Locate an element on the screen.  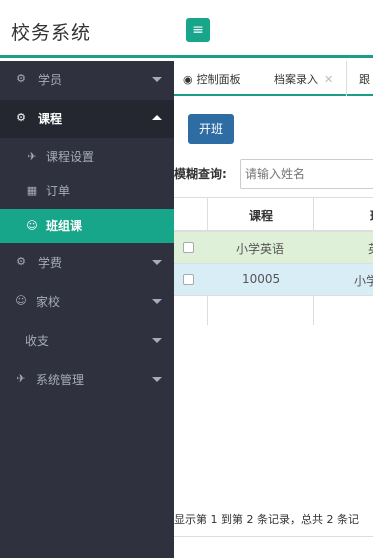
search-input is located at coordinates (306, 174).